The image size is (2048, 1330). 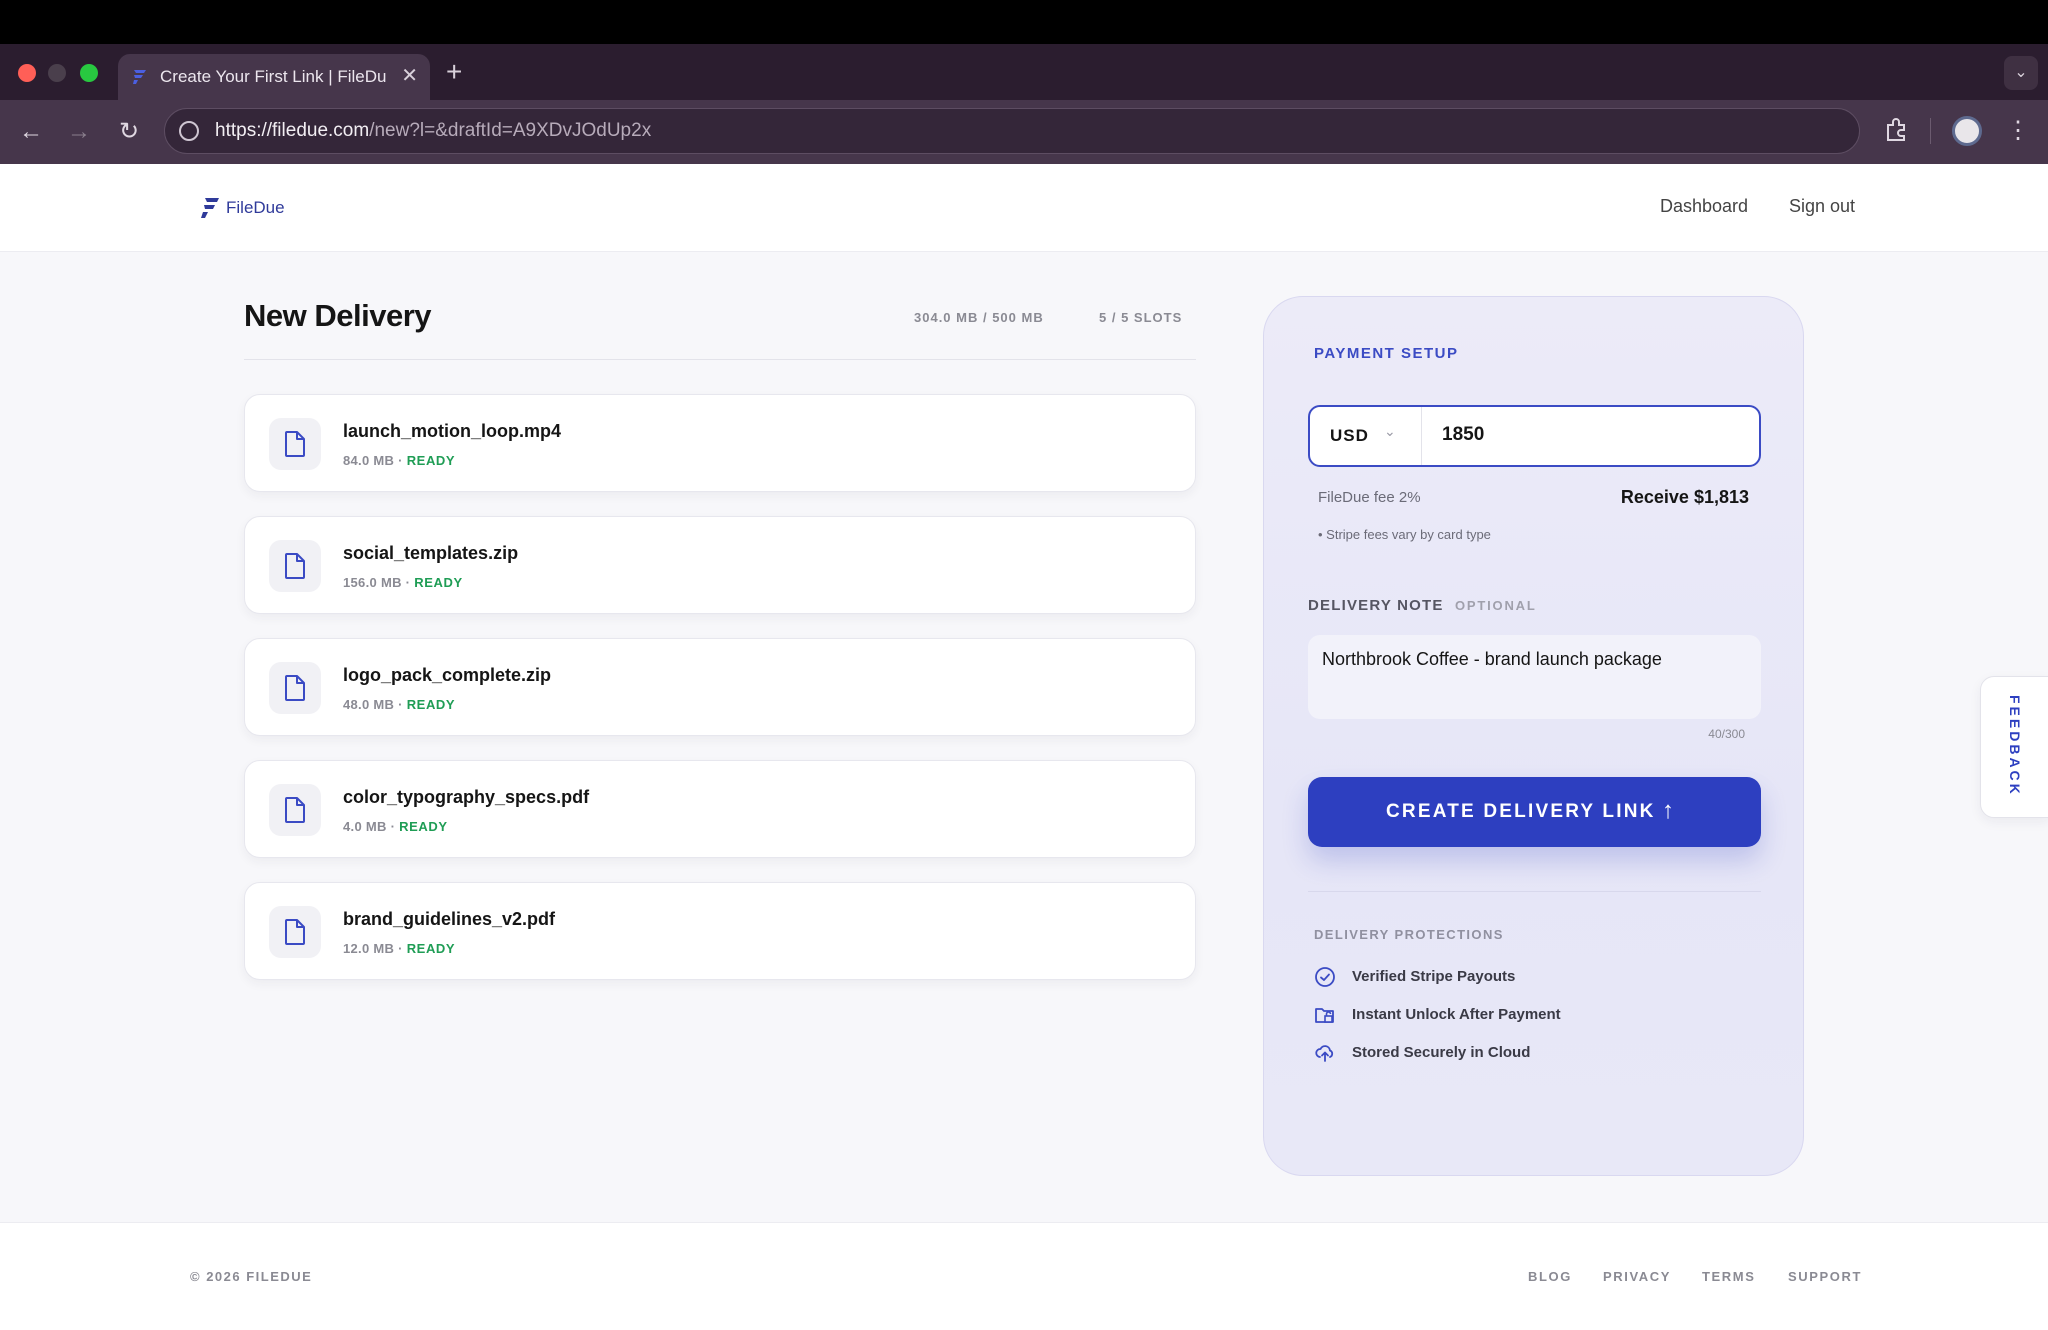 I want to click on slot-usage: 5 / 5 SLOTS, so click(x=1141, y=317).